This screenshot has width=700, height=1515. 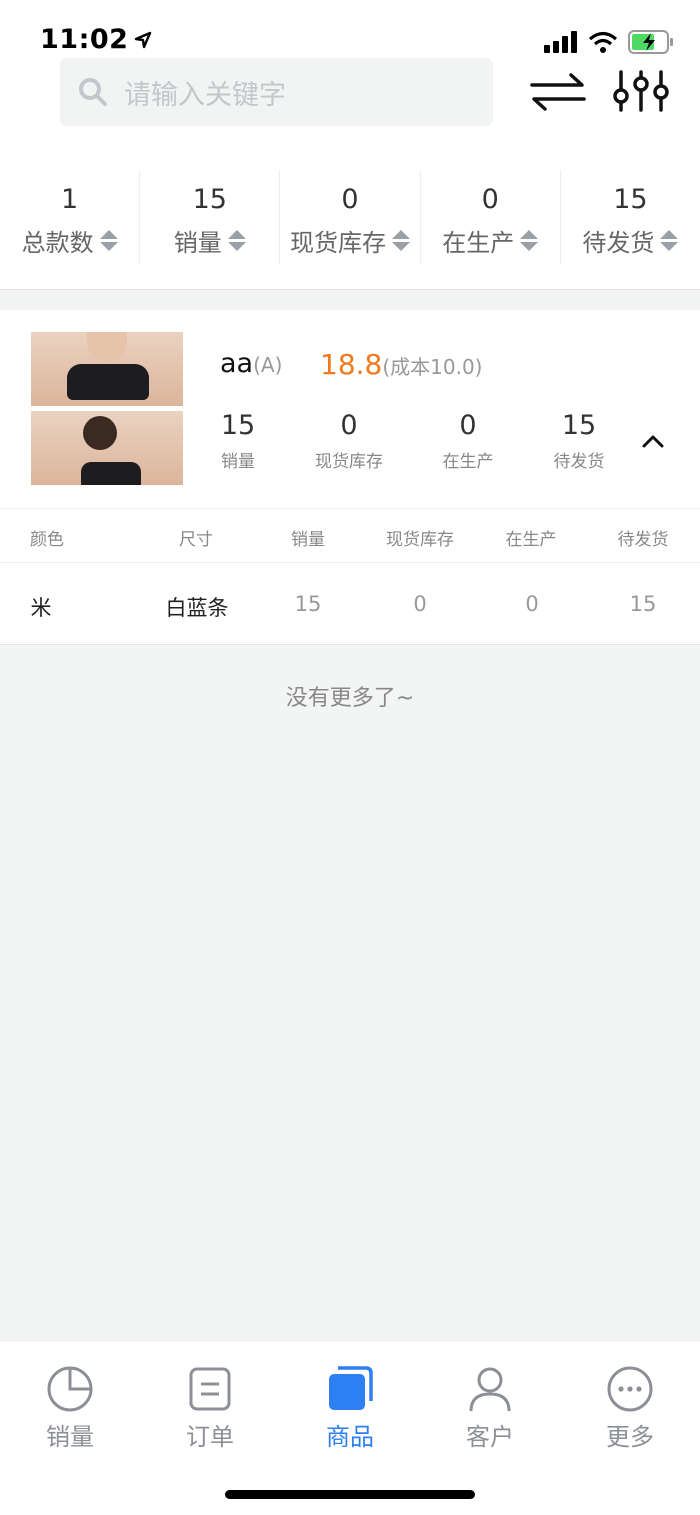 I want to click on summary-label: 待发货, so click(x=630, y=240).